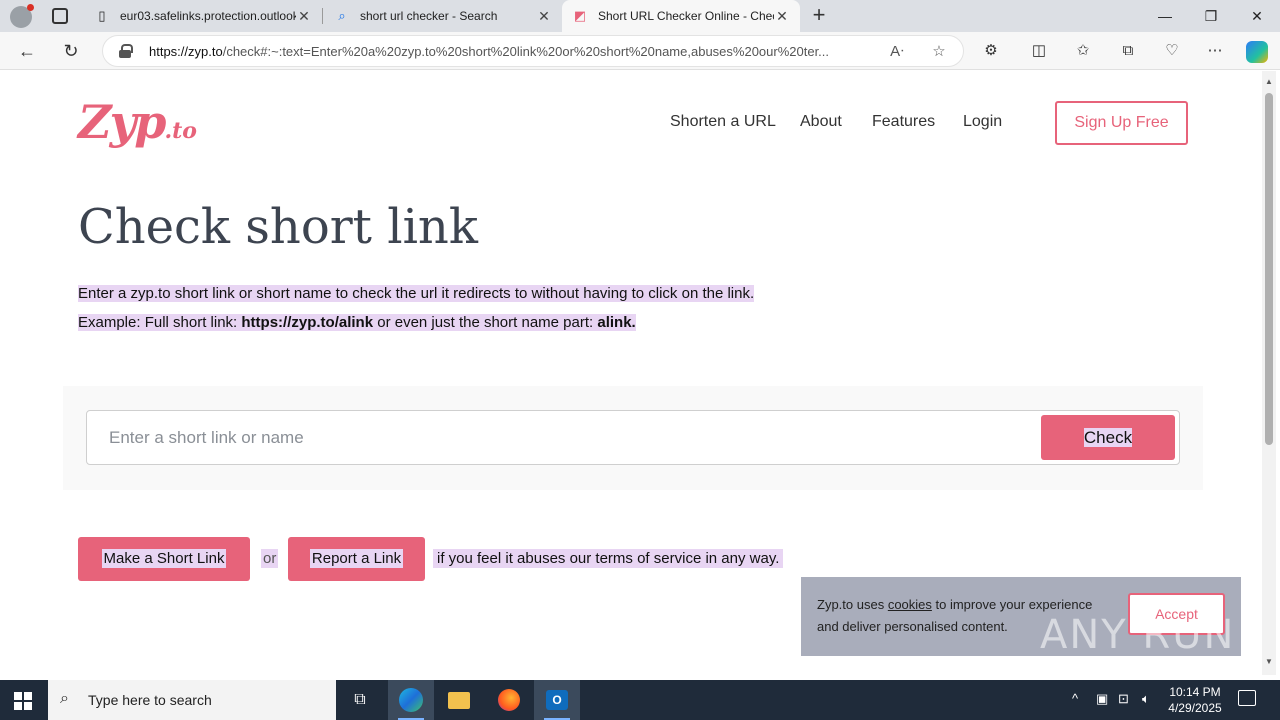 The image size is (1280, 720). Describe the element at coordinates (1102, 699) in the screenshot. I see `device-icon: ▣` at that location.